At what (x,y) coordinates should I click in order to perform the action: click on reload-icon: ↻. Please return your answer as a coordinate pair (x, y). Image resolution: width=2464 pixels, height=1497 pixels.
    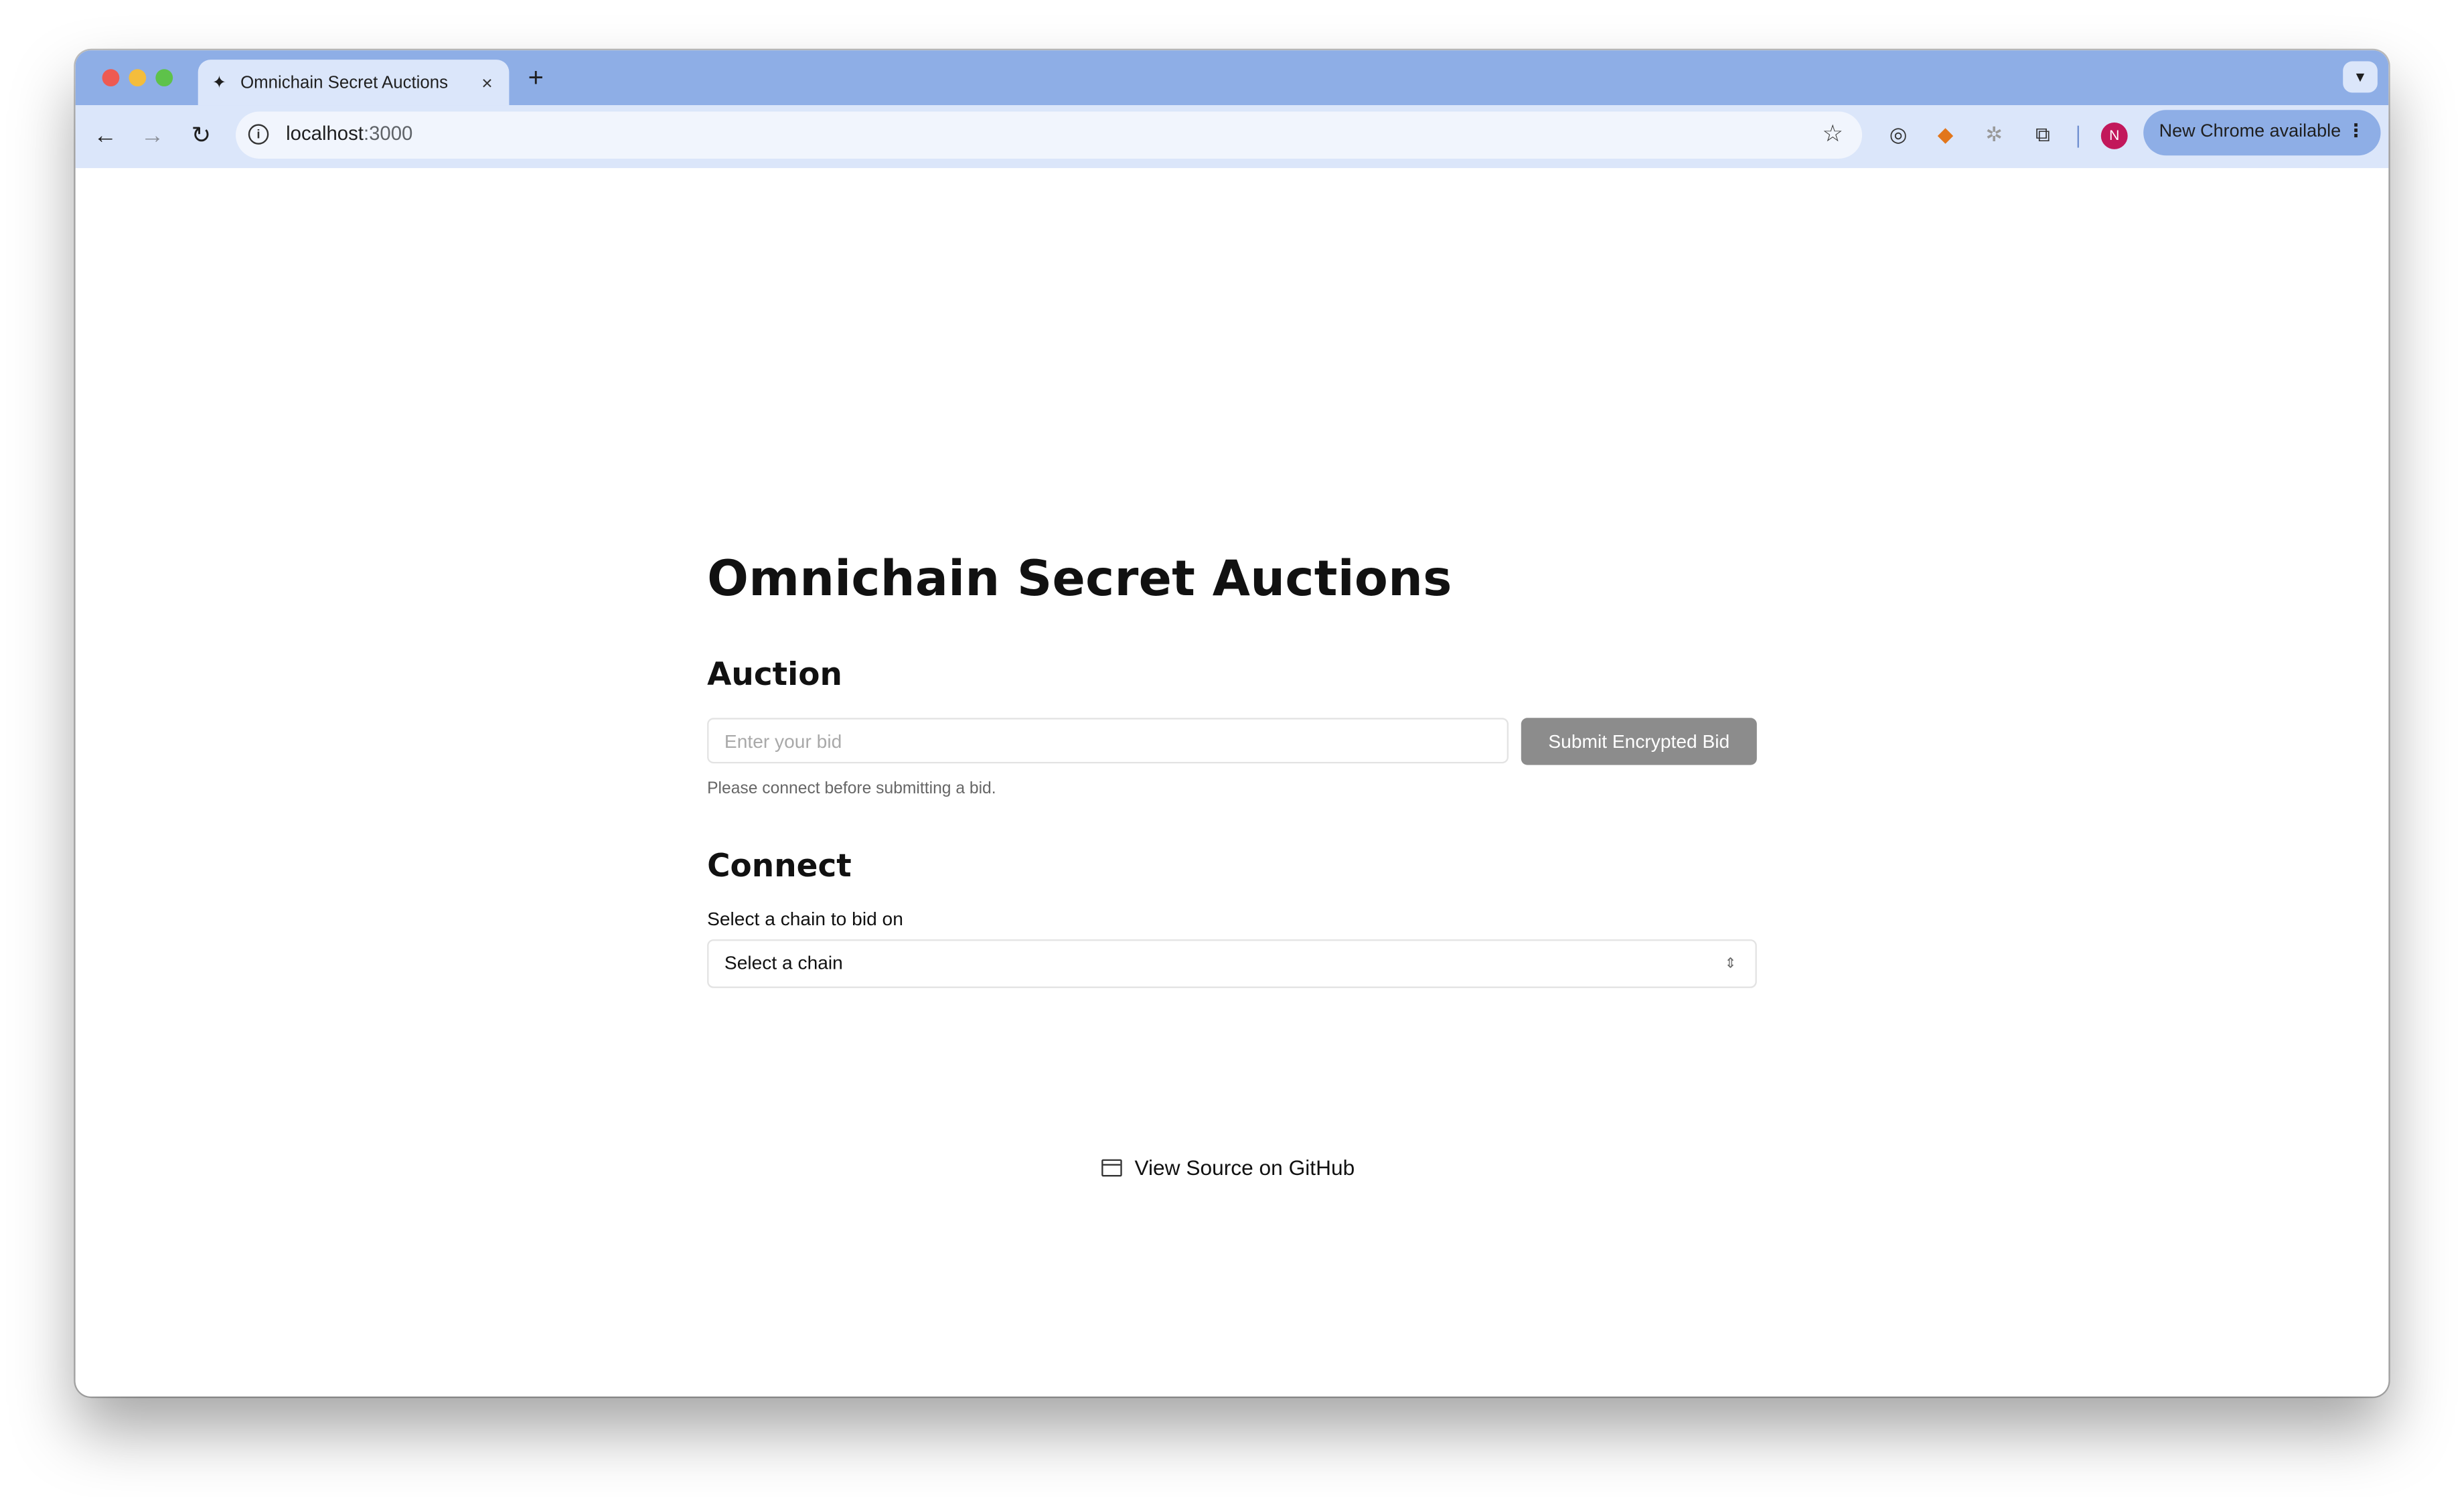
    Looking at the image, I should click on (201, 137).